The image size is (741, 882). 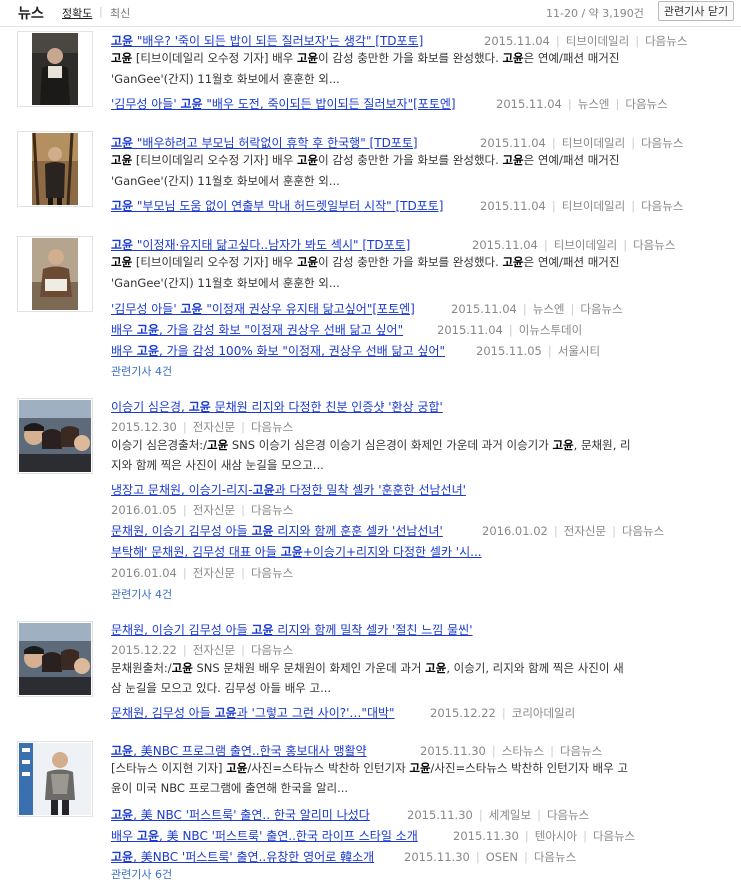 I want to click on sort-latest-link: 최신, so click(x=120, y=13).